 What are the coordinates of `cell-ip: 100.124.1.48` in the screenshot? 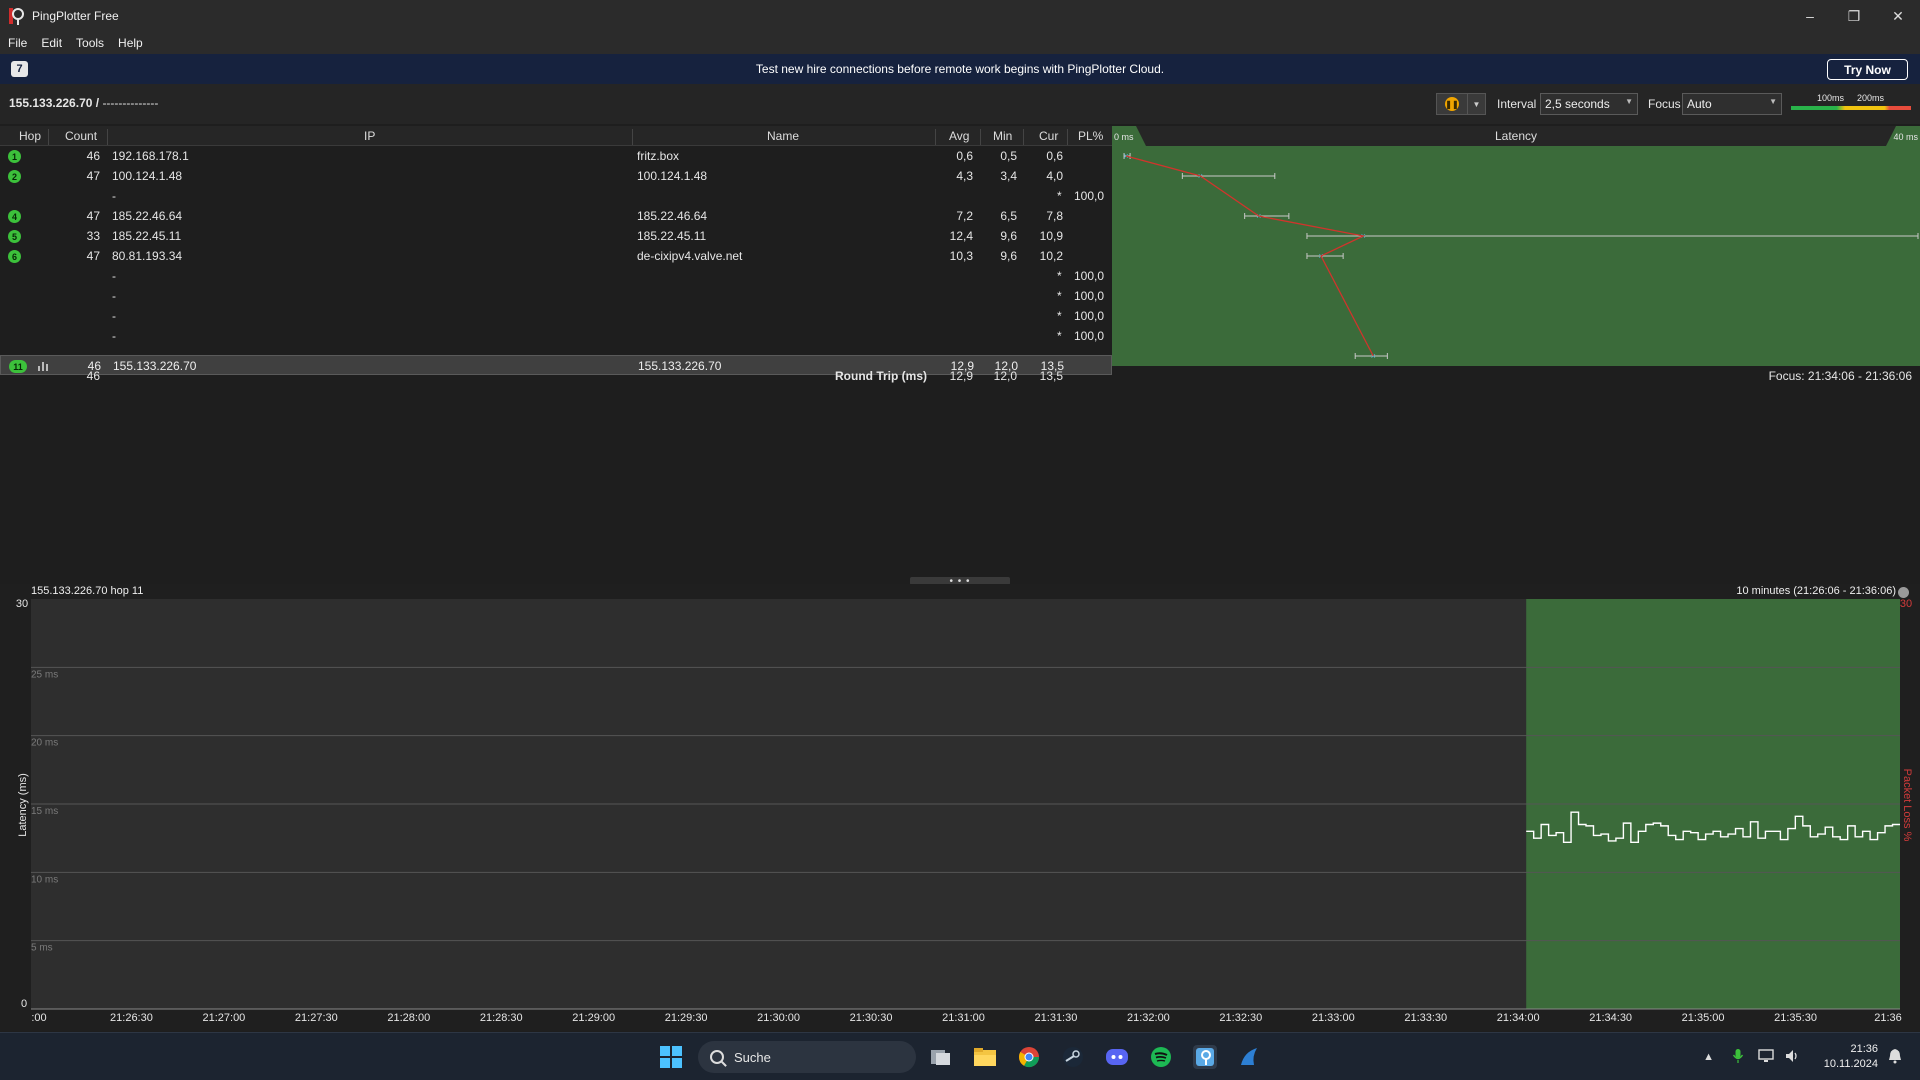 It's located at (147, 176).